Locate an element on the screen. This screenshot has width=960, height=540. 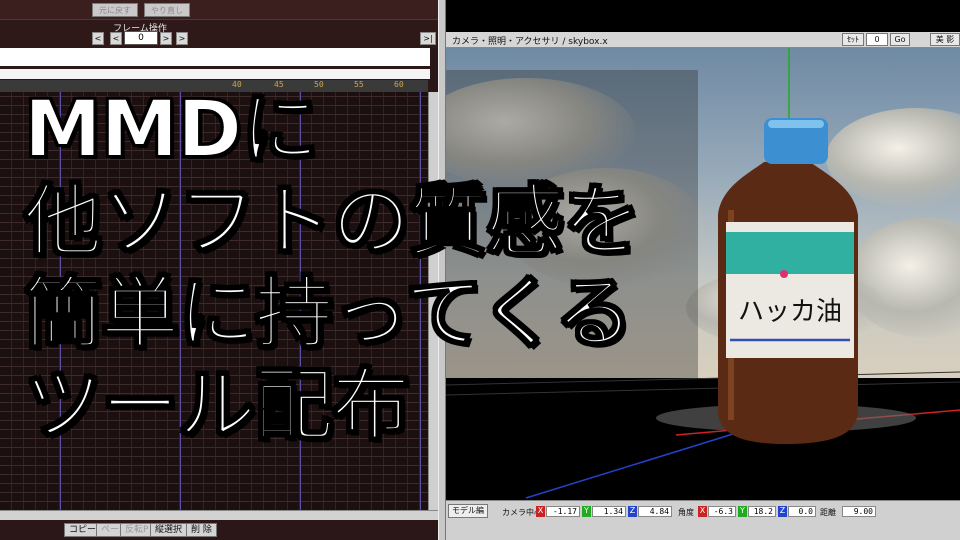
viewport-title: カメラ・照明・アクセサリ / skybox.x is located at coordinates (530, 42).